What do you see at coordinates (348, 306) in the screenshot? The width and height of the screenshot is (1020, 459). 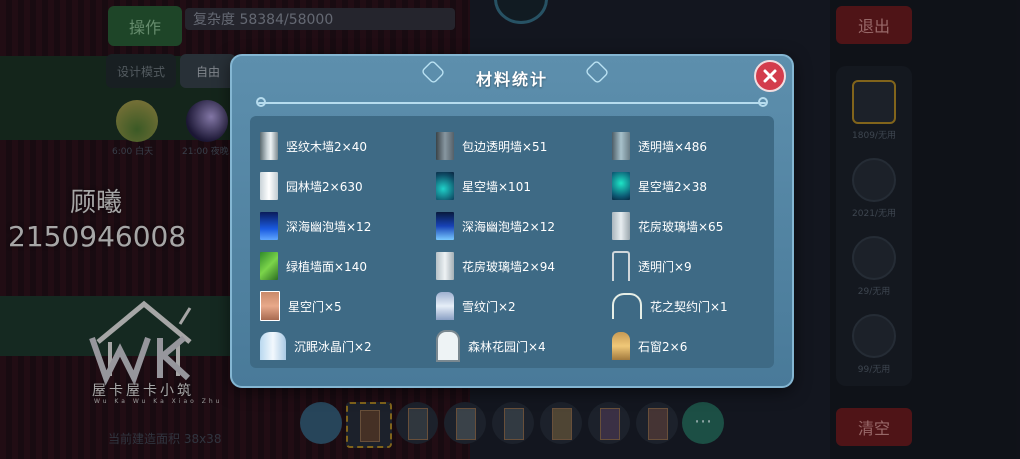 I see `material-item: 星空门×5` at bounding box center [348, 306].